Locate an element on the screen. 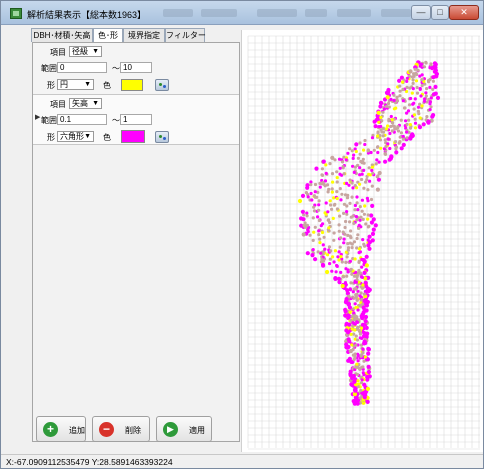 This screenshot has height=469, width=484. minimize-button: — is located at coordinates (421, 12).